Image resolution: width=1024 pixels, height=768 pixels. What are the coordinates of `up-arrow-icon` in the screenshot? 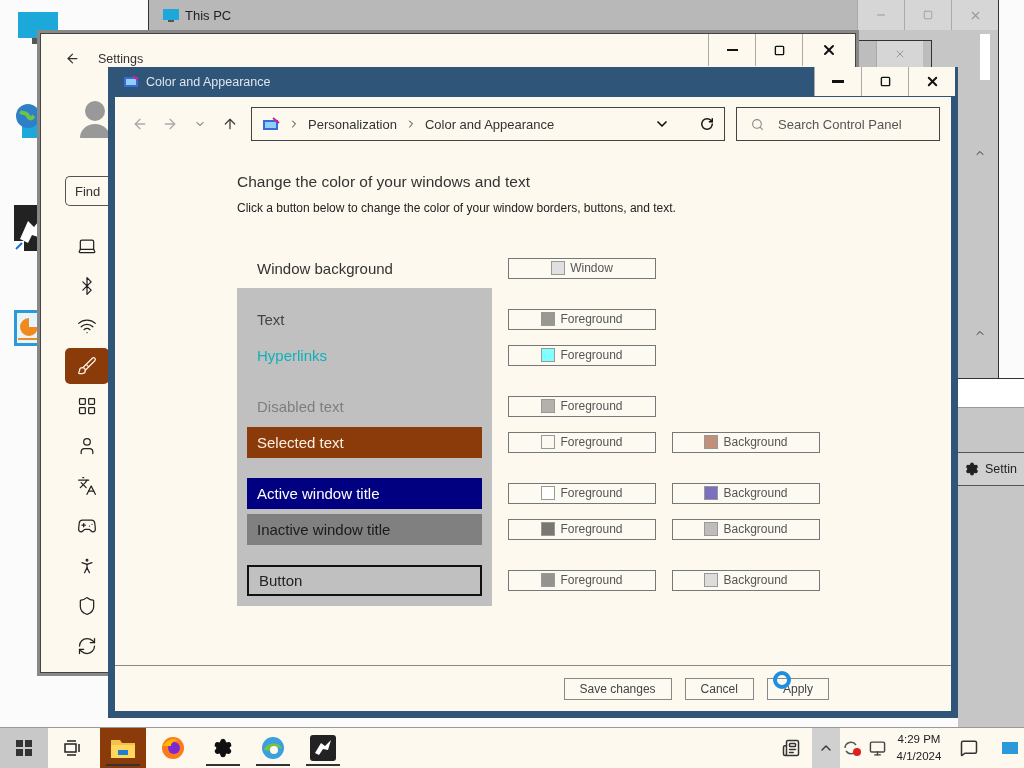 It's located at (230, 124).